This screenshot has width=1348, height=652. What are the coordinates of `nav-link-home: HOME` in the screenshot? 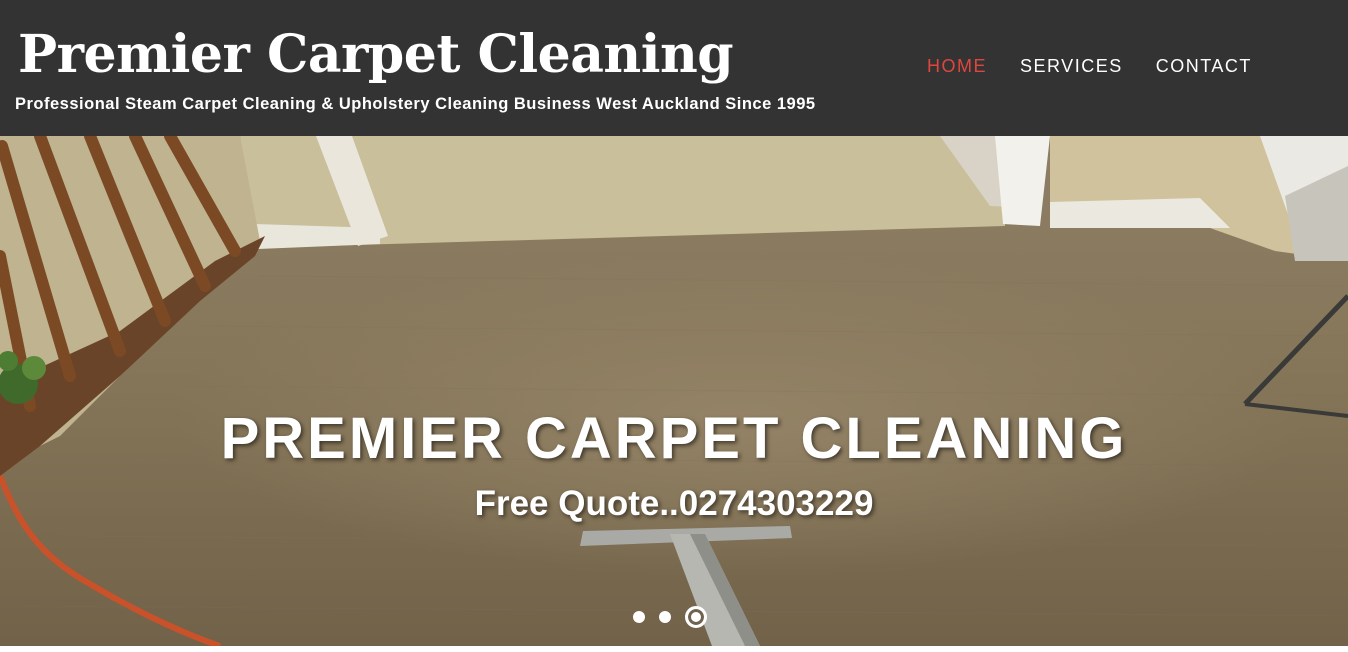 It's located at (957, 66).